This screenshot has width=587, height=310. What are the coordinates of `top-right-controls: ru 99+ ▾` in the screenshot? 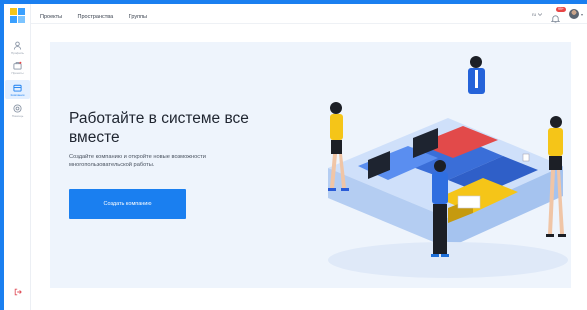 It's located at (557, 14).